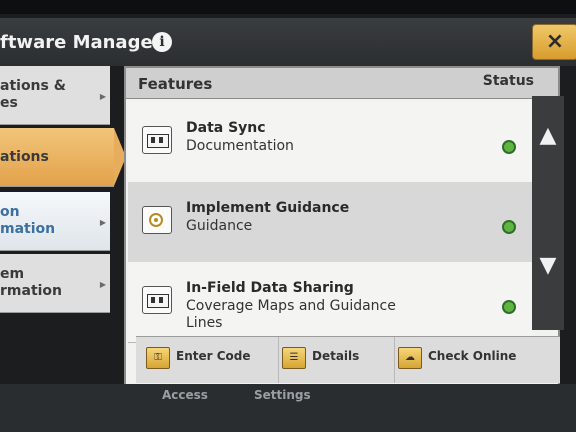  Describe the element at coordinates (282, 395) in the screenshot. I see `partial-tab-settings: Settings` at that location.